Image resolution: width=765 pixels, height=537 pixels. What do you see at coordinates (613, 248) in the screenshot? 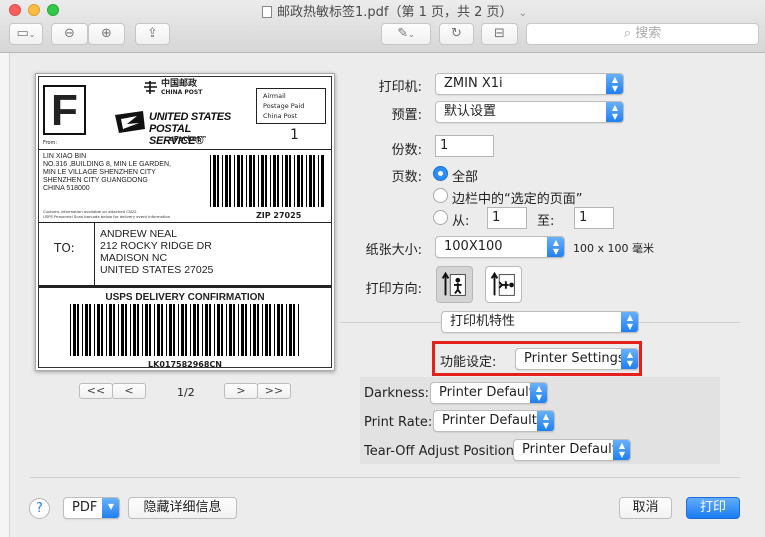
I see `paper-dimensions: 100 x 100 毫米` at bounding box center [613, 248].